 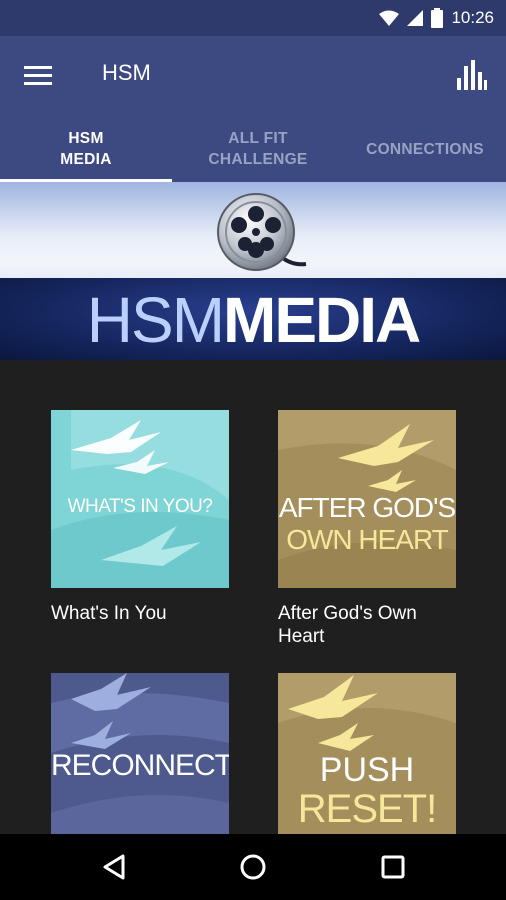 I want to click on status-bar: 10:26, so click(x=253, y=18).